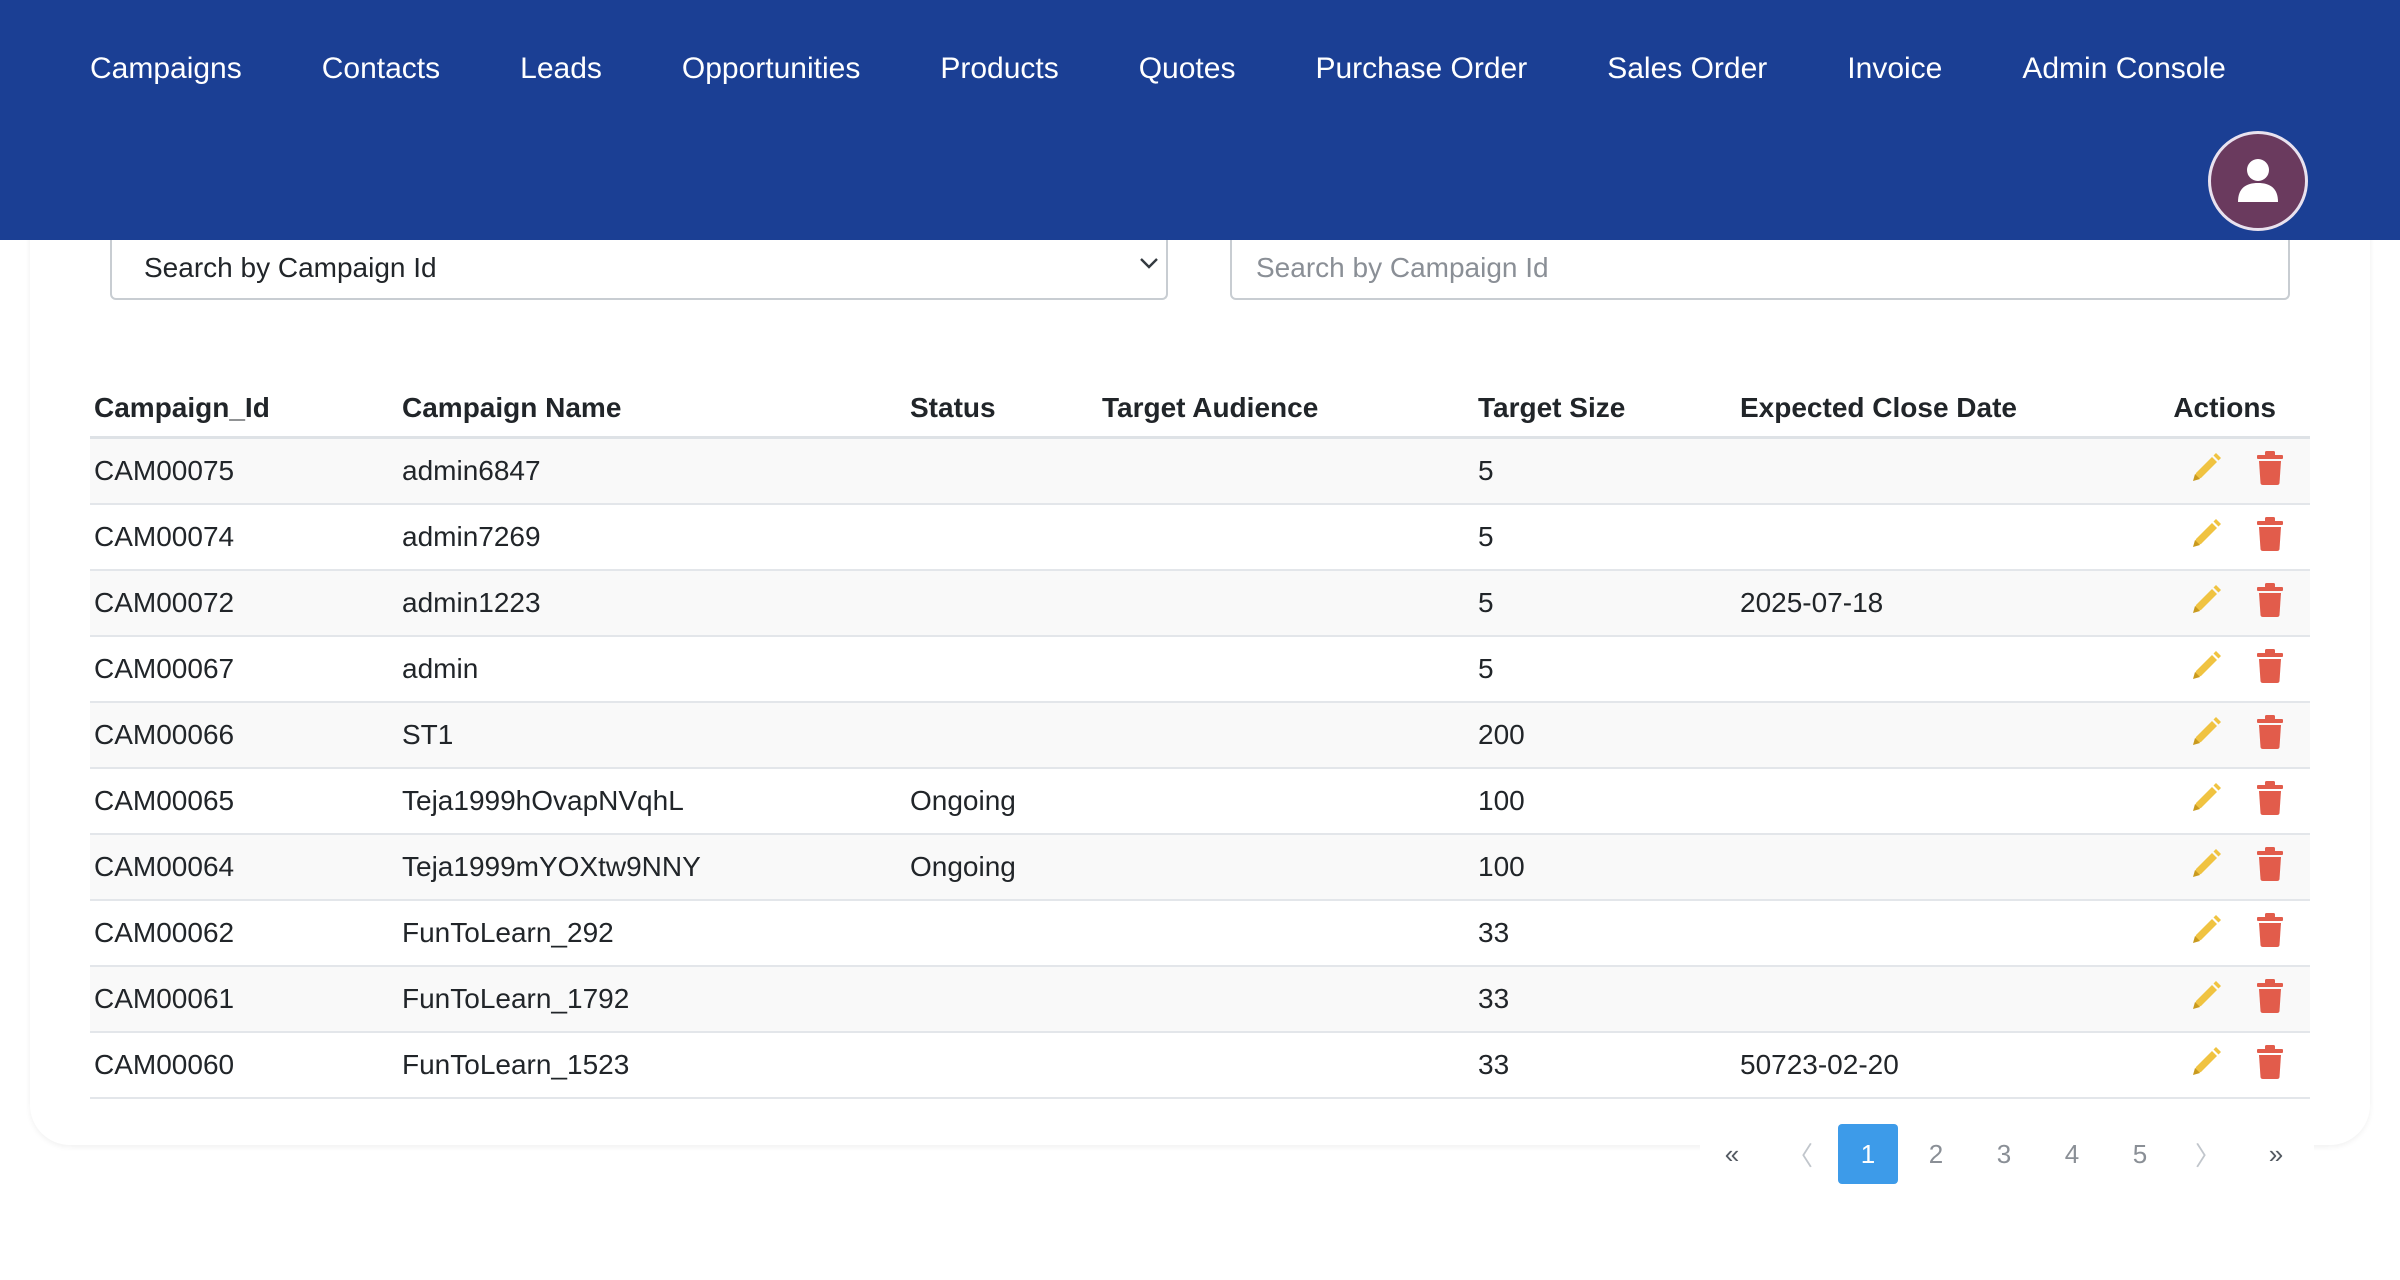 This screenshot has width=2400, height=1280. I want to click on table-row: CAM00074 admin7269 5, so click(1200, 537).